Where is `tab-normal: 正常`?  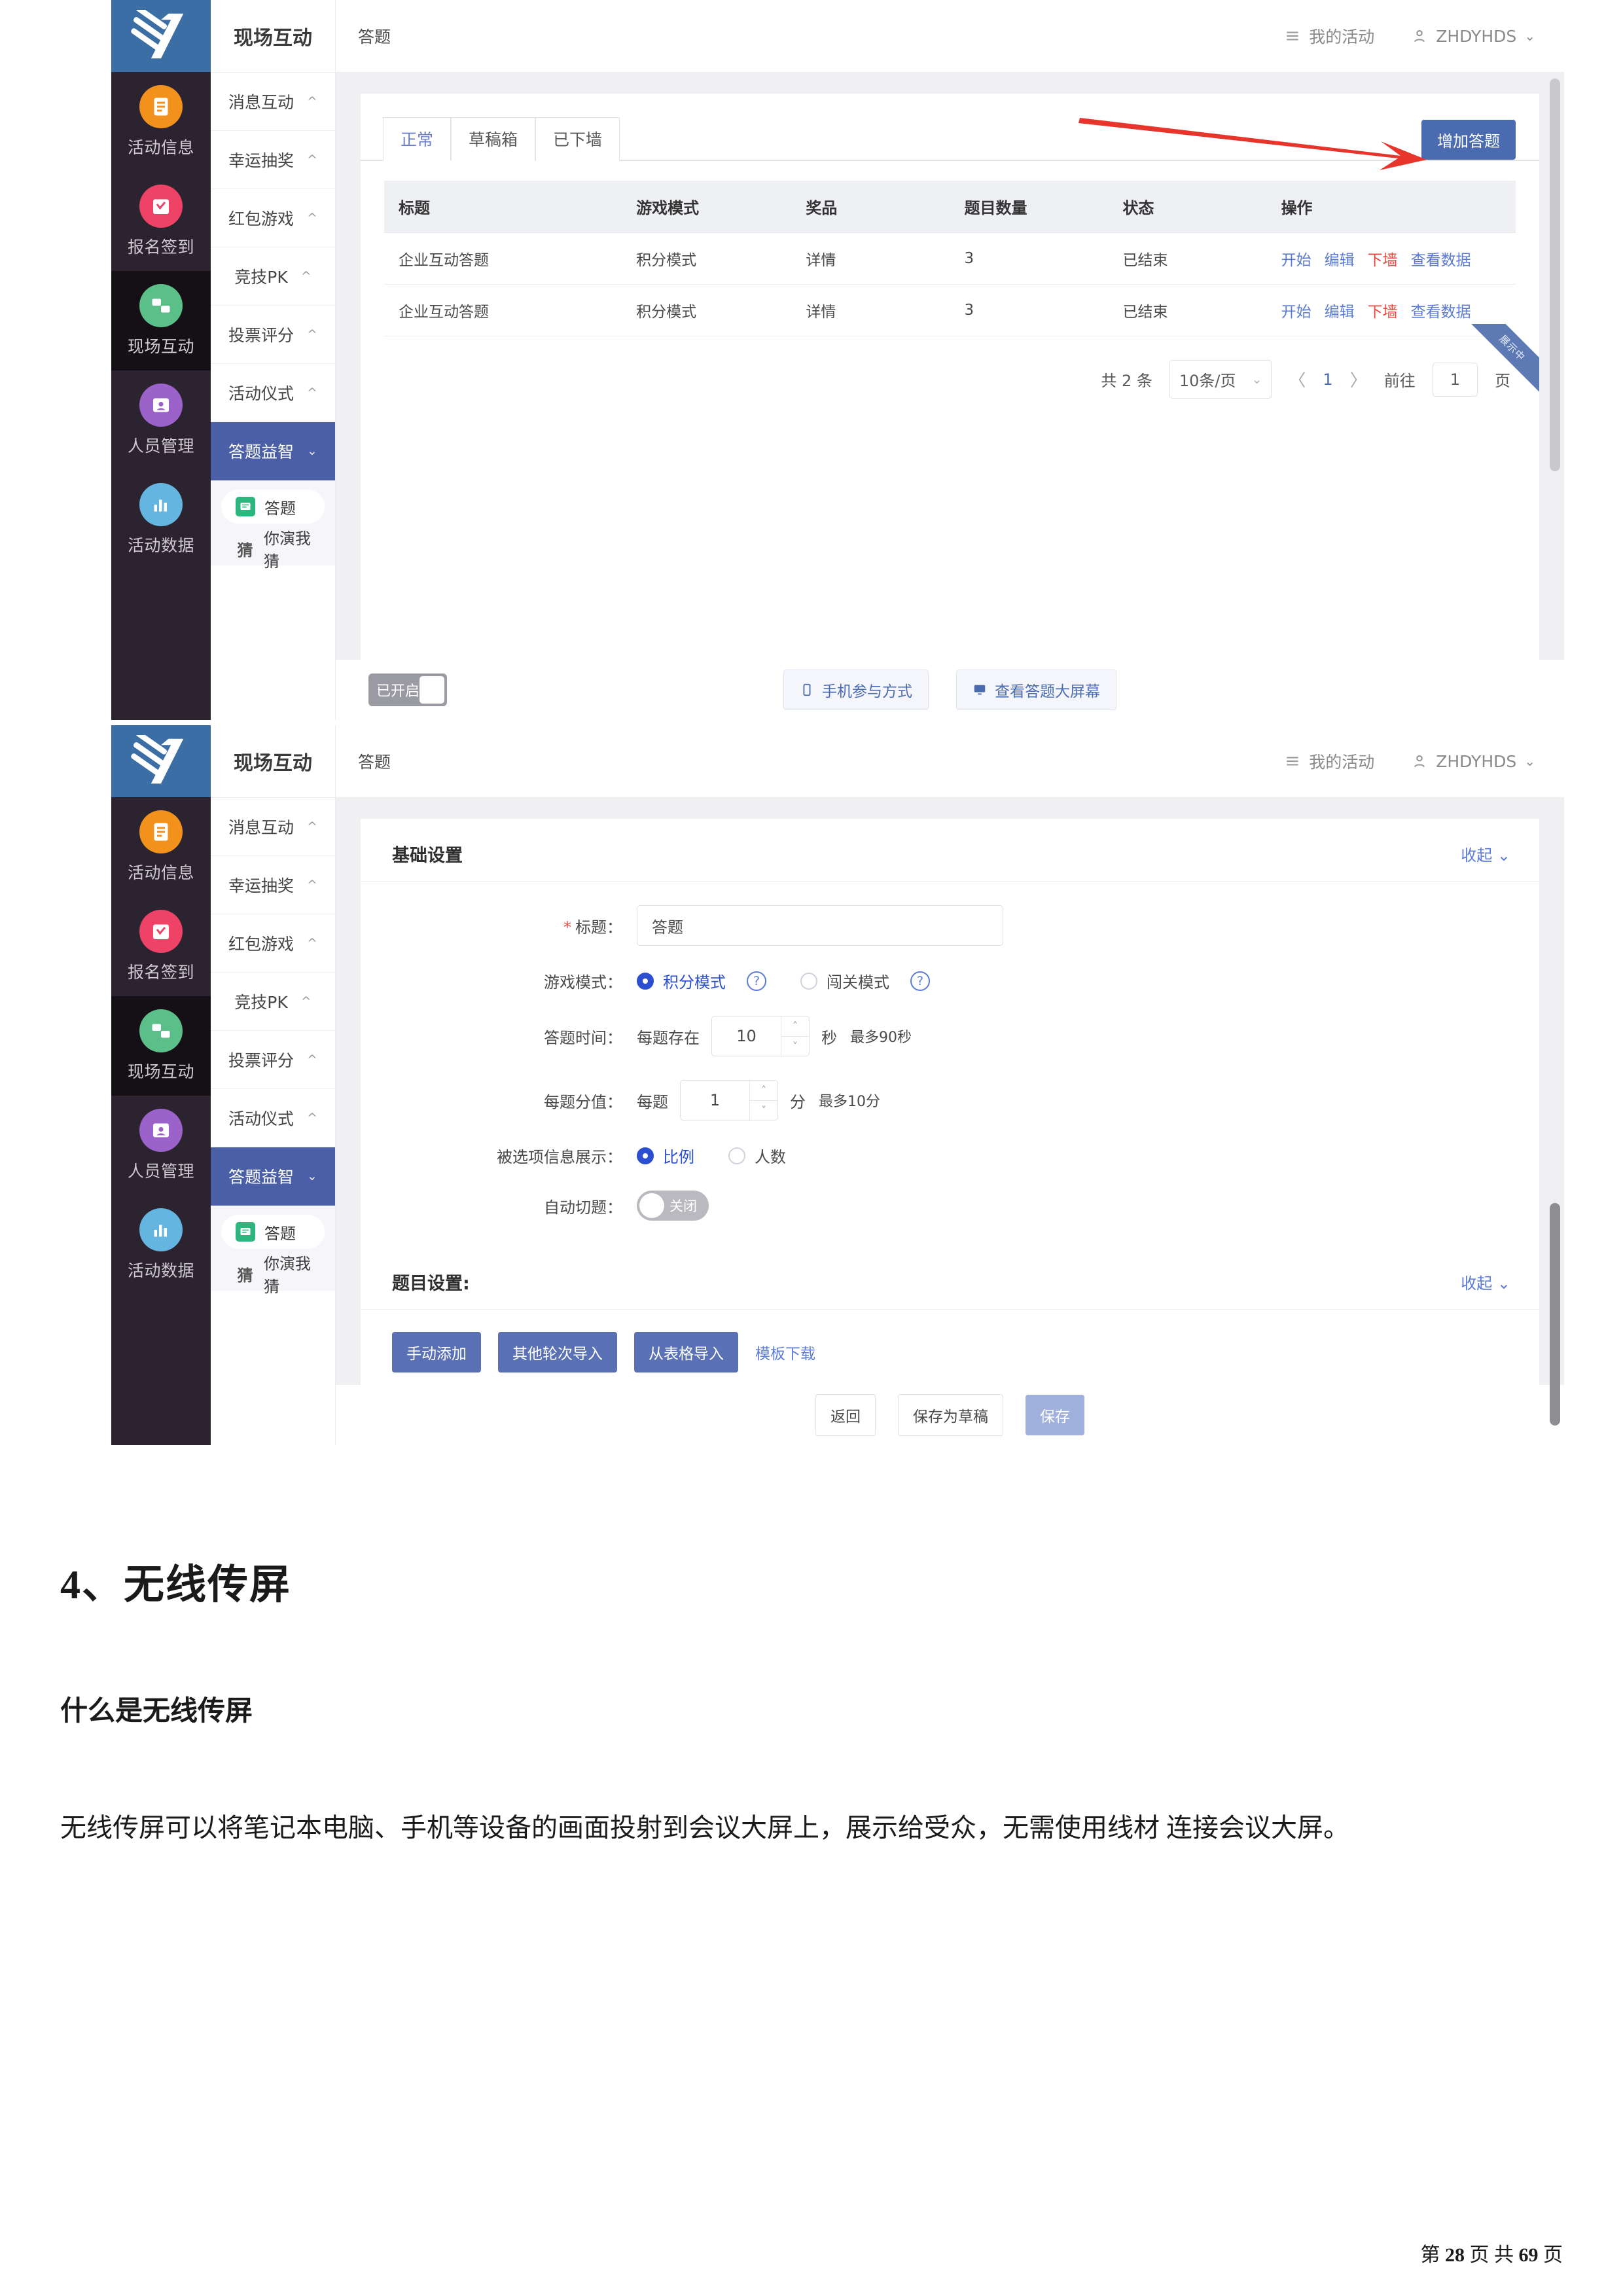 tab-normal: 正常 is located at coordinates (417, 139).